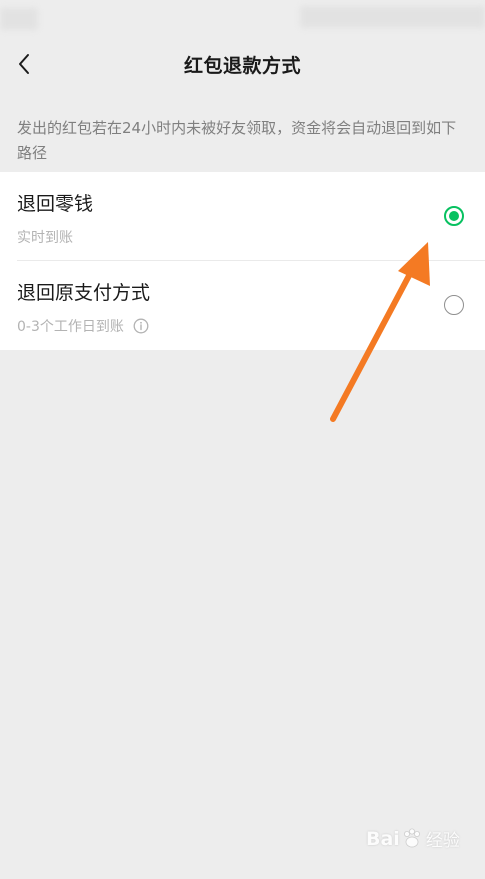 The width and height of the screenshot is (485, 879). What do you see at coordinates (383, 838) in the screenshot?
I see `watermark-brand: Bai` at bounding box center [383, 838].